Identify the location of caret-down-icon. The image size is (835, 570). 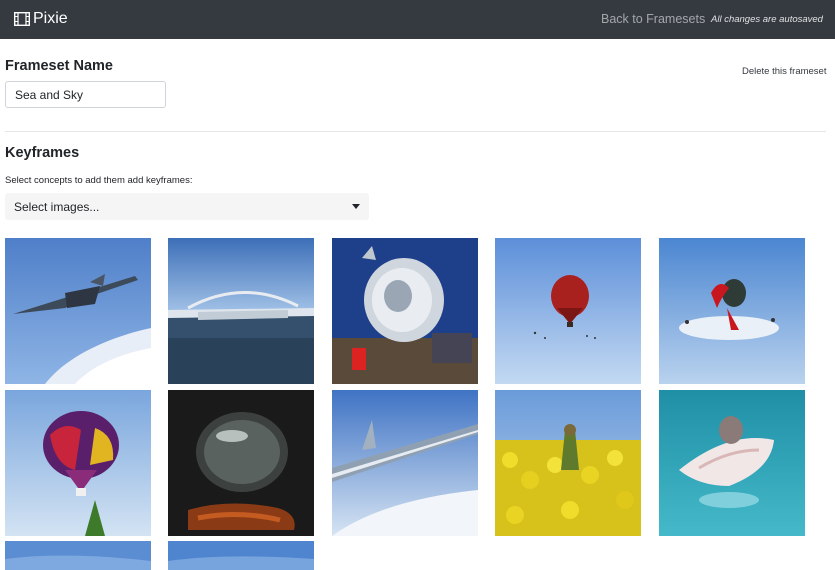
(356, 206).